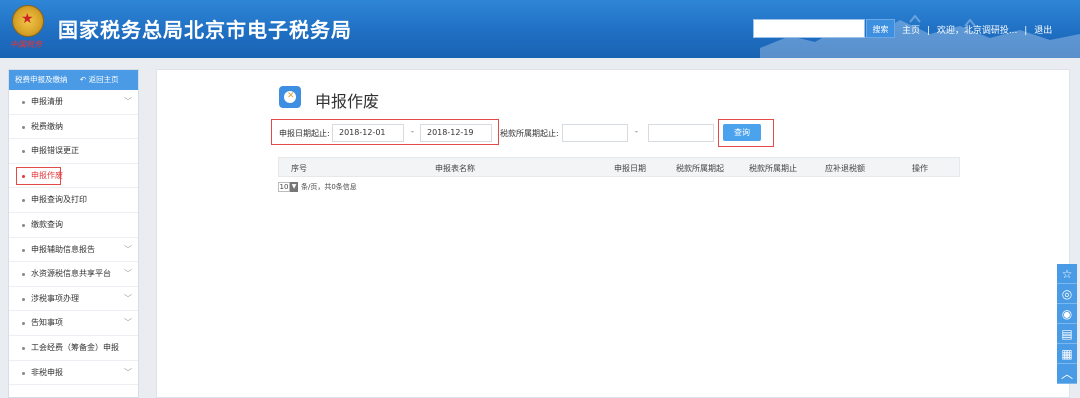 This screenshot has height=398, width=1080. What do you see at coordinates (773, 168) in the screenshot?
I see `col-period-end: 税款所属期止` at bounding box center [773, 168].